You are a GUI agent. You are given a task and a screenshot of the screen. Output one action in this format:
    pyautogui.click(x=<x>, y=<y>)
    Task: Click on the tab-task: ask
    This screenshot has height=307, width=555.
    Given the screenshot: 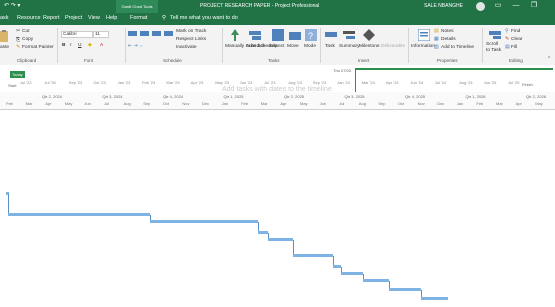 What is the action you would take?
    pyautogui.click(x=4, y=18)
    